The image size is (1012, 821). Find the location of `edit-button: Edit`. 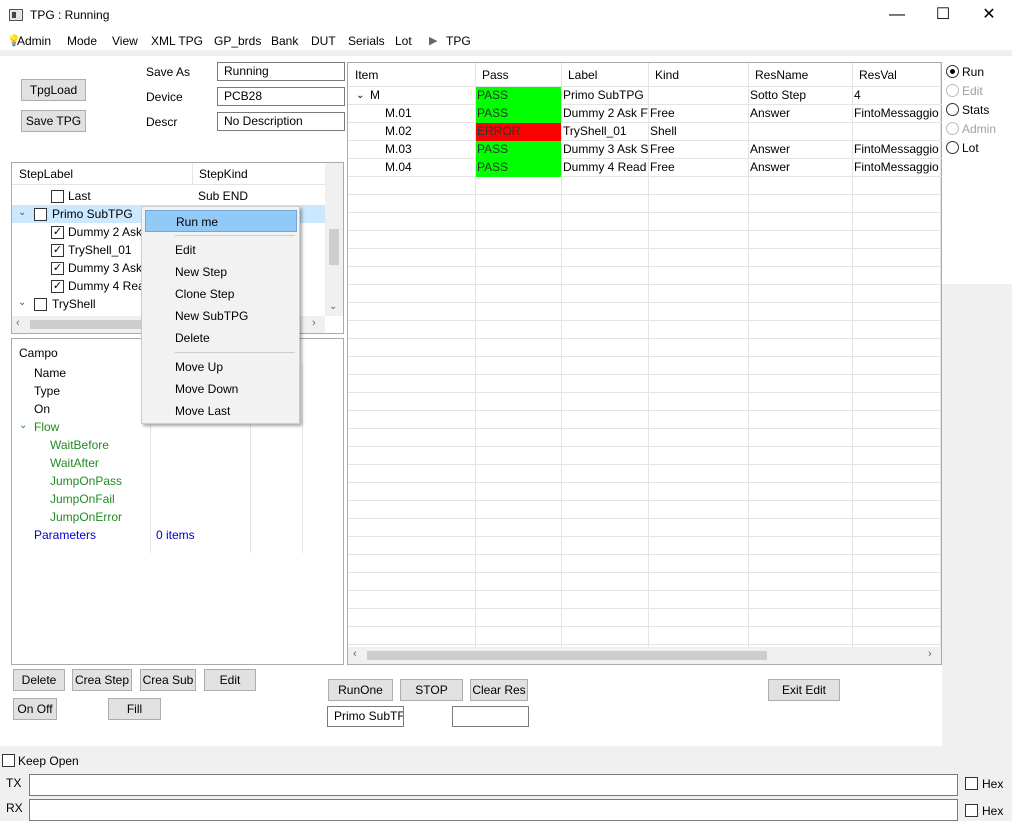

edit-button: Edit is located at coordinates (230, 680).